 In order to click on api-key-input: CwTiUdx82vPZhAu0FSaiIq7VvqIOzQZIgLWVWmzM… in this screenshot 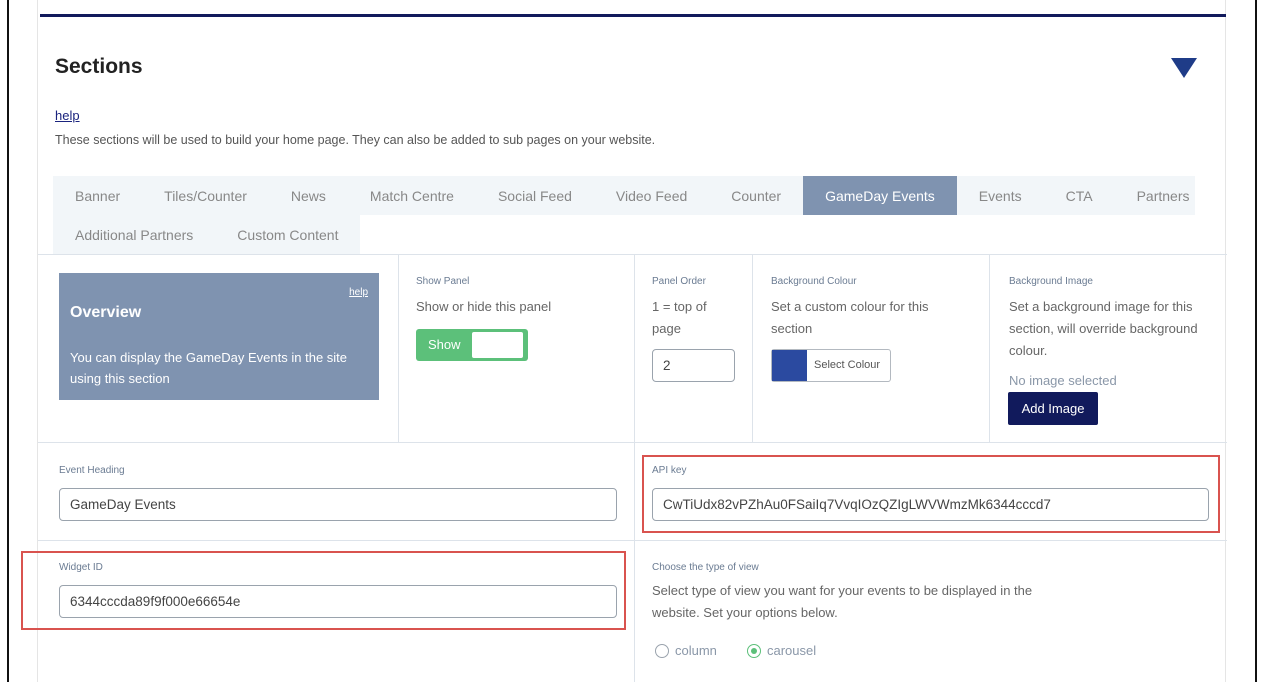, I will do `click(930, 504)`.